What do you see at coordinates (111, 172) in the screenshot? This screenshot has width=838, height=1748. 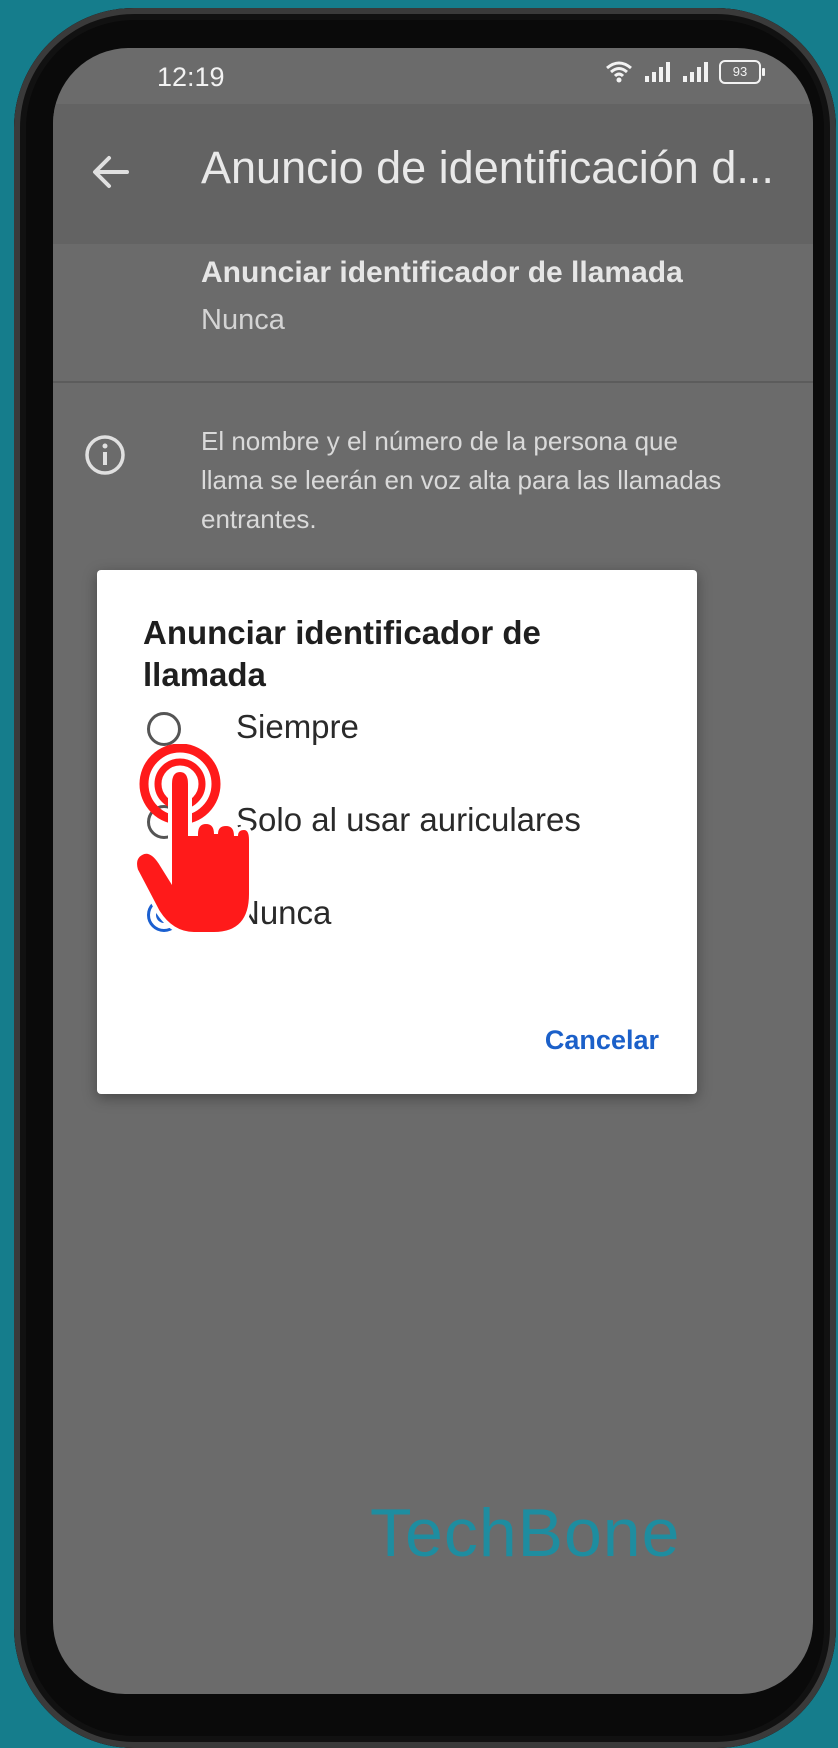 I see `back-arrow-icon` at bounding box center [111, 172].